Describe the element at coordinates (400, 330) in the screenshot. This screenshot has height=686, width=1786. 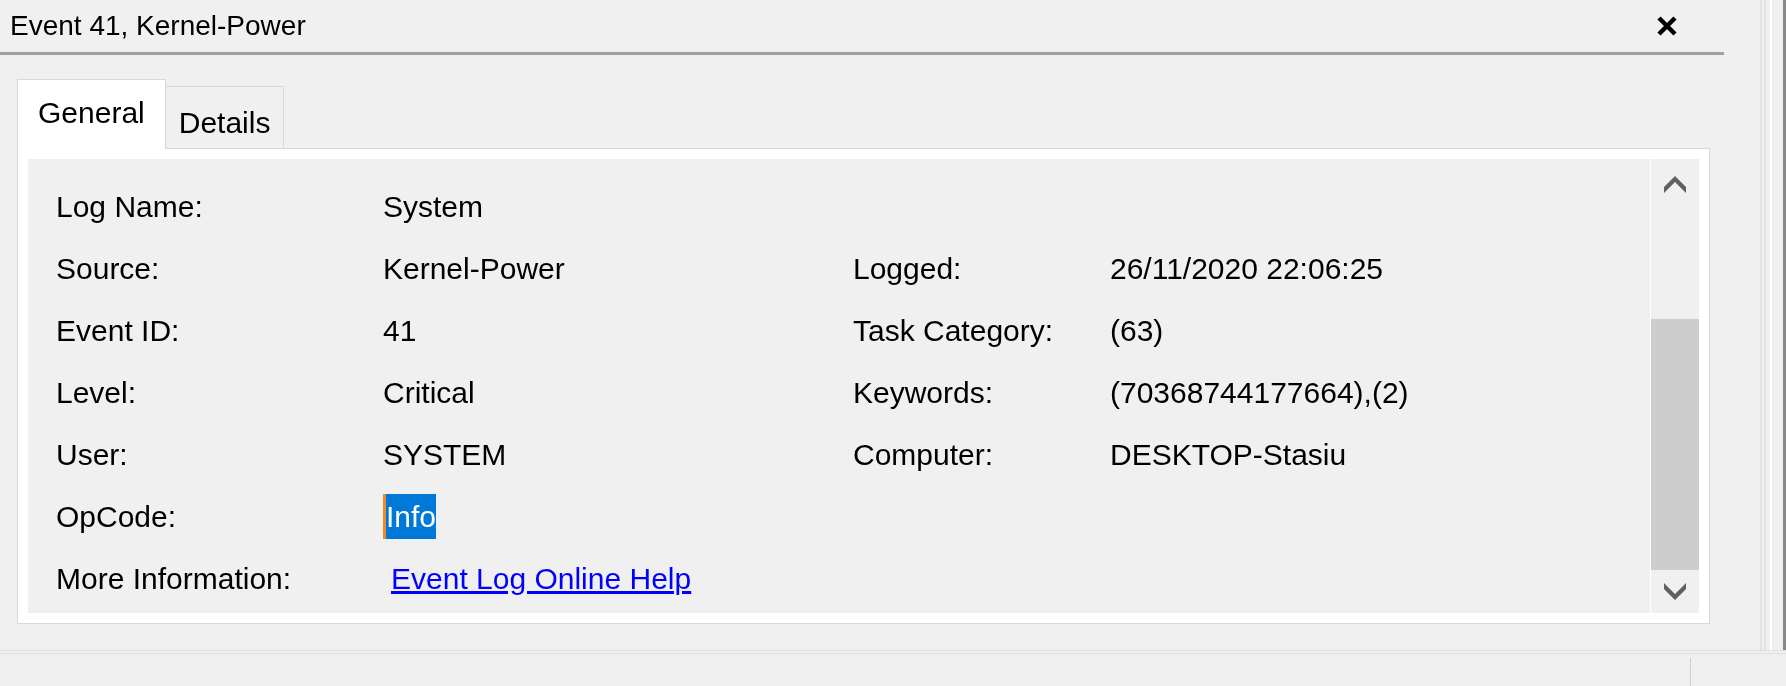
I see `field-value: 41` at that location.